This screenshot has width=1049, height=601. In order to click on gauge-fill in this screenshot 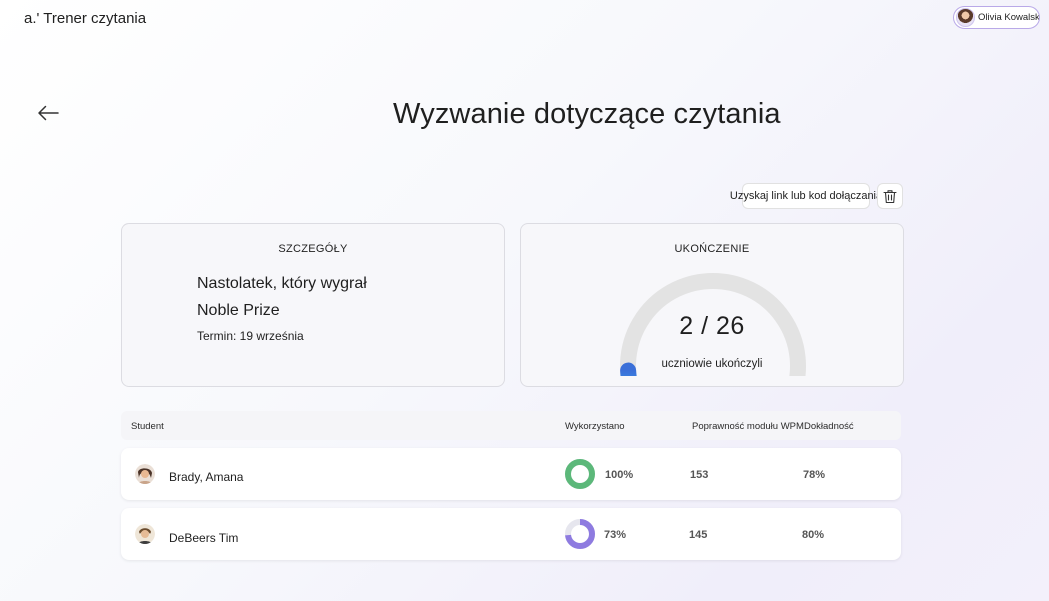, I will do `click(628, 369)`.